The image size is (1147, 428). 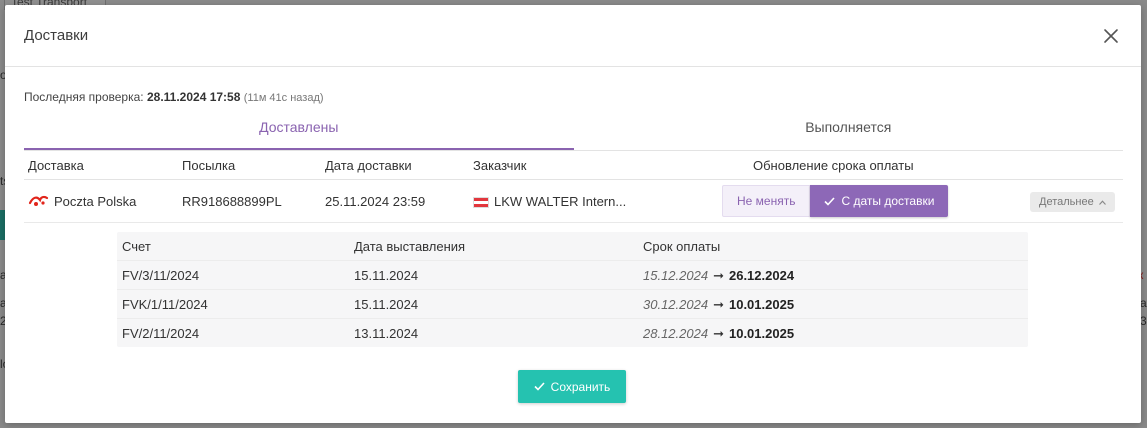 I want to click on old-due-date: 30.12.2024, so click(x=676, y=304).